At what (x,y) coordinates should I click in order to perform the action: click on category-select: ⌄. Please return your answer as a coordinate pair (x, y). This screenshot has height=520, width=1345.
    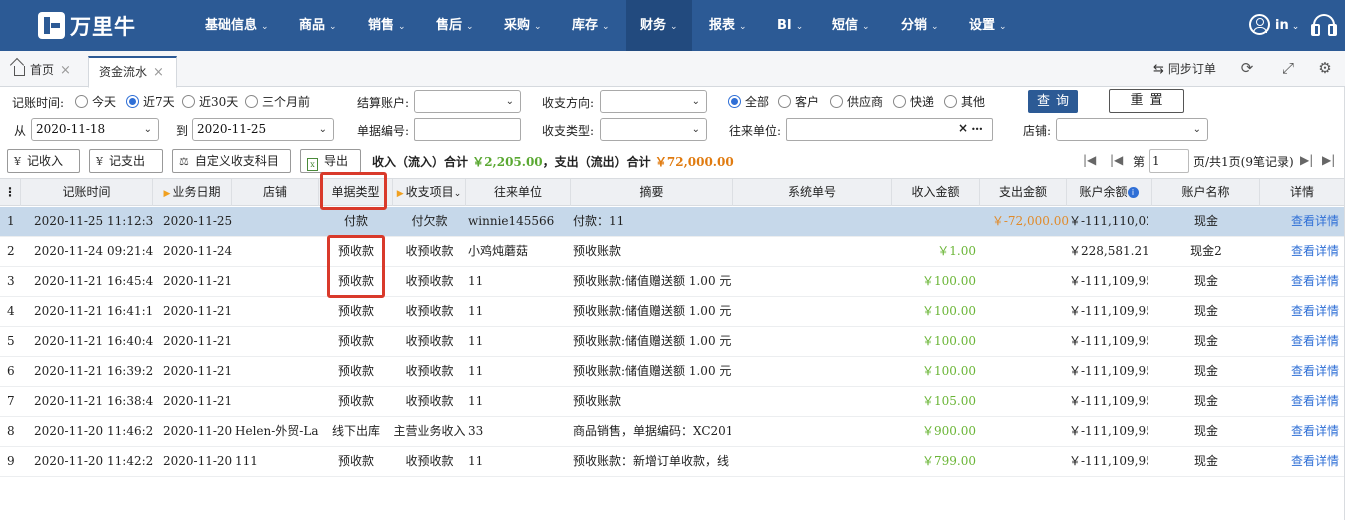
    Looking at the image, I should click on (653, 129).